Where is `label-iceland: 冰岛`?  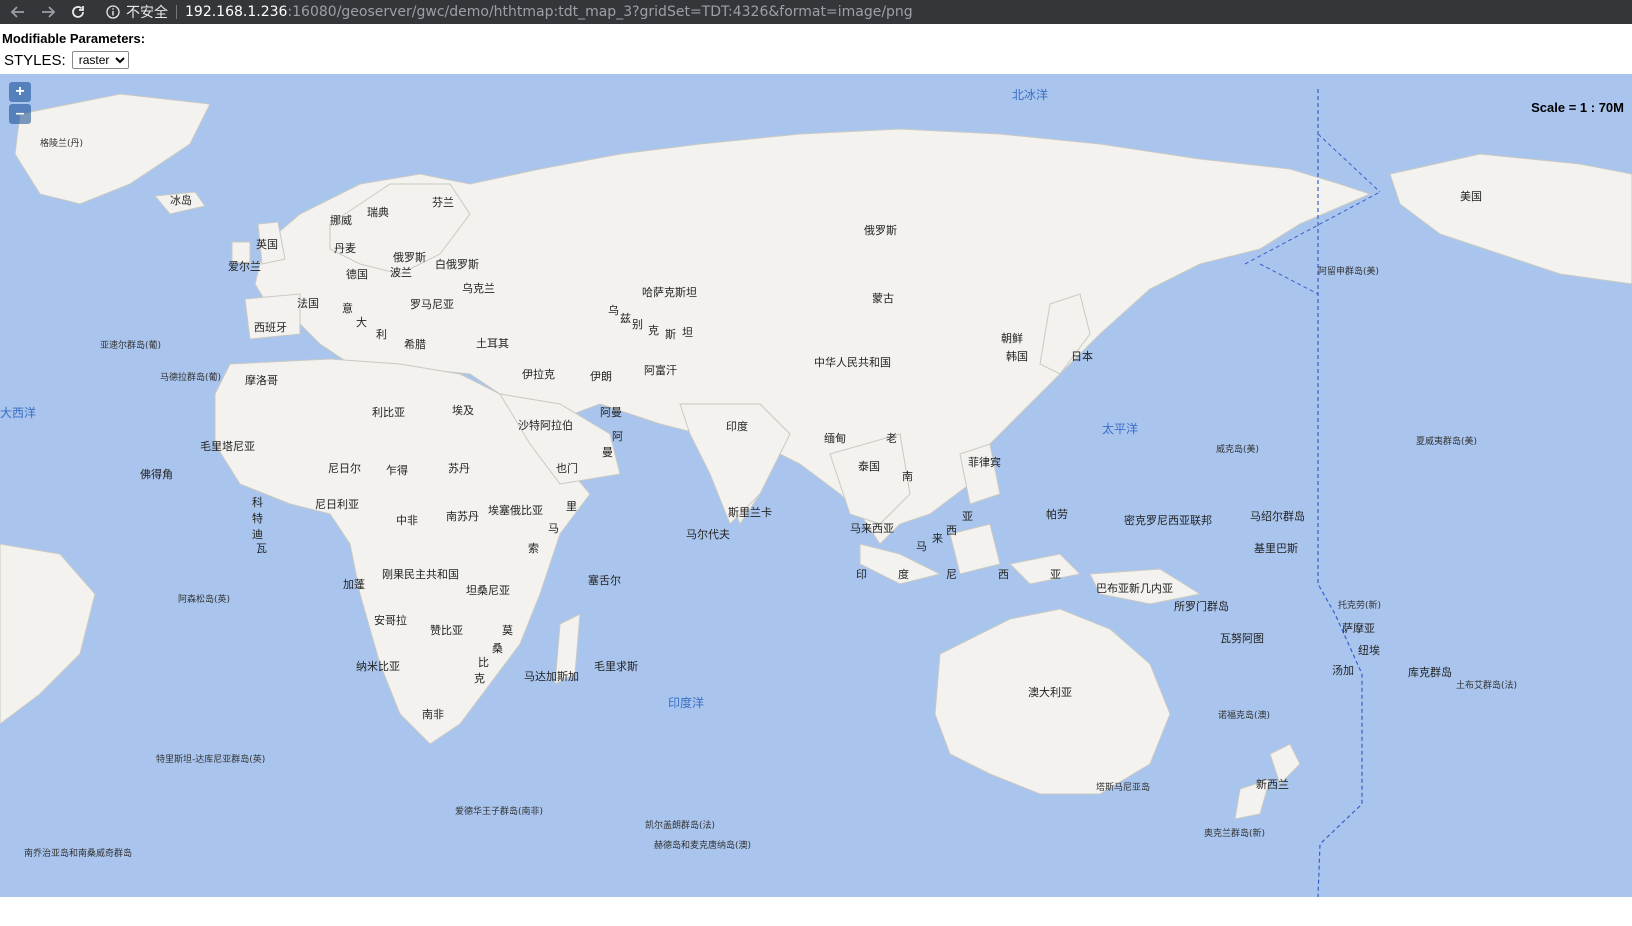 label-iceland: 冰岛 is located at coordinates (181, 200).